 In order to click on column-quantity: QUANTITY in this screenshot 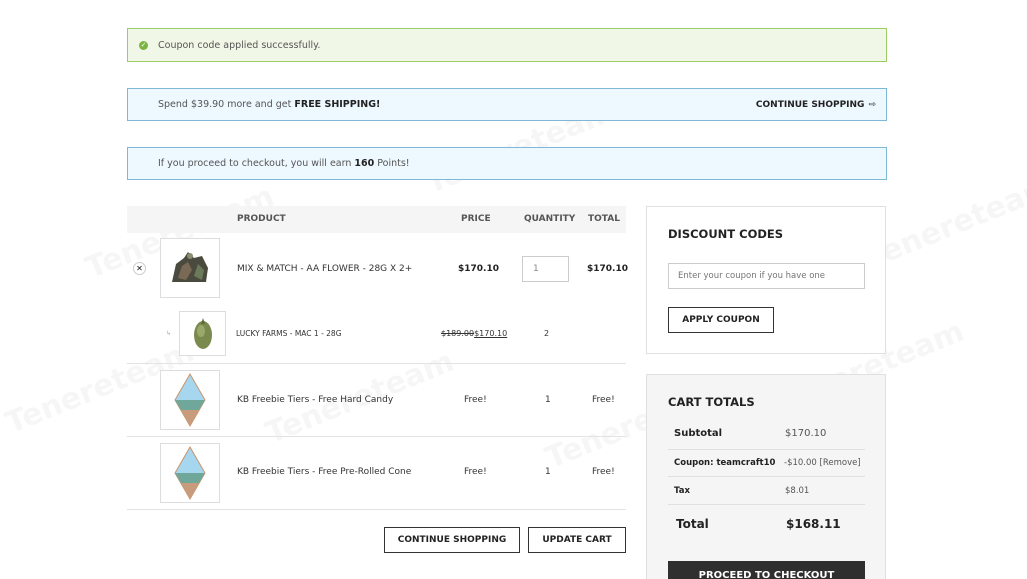, I will do `click(550, 219)`.